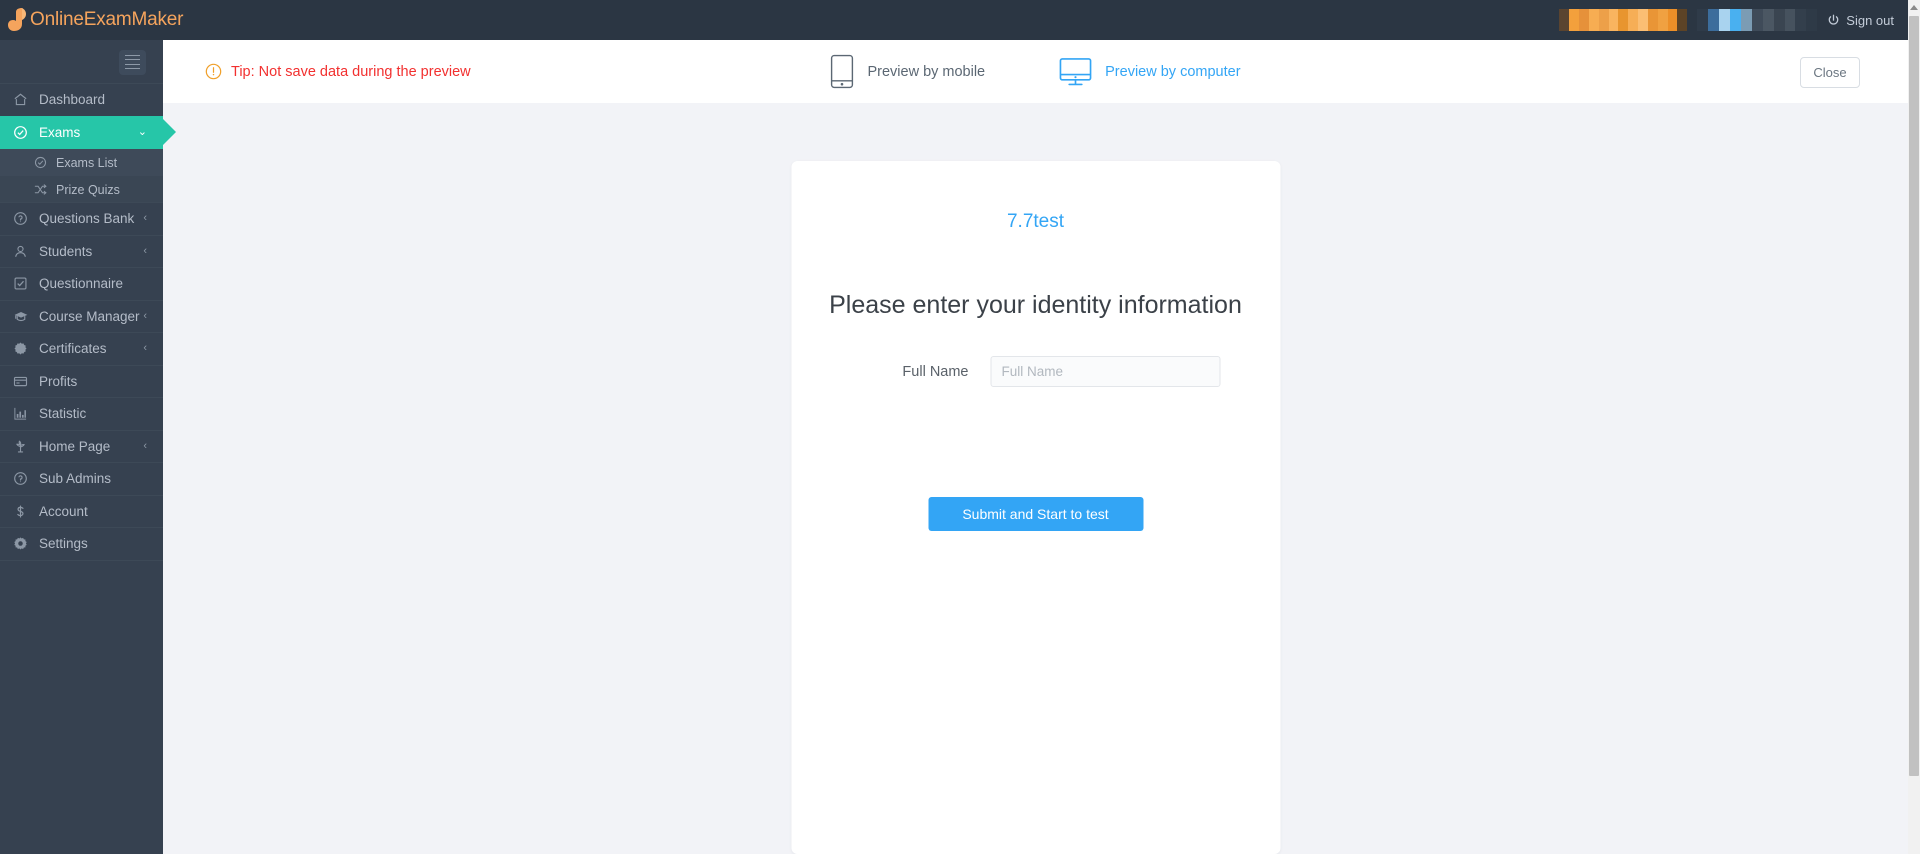 This screenshot has width=1920, height=854. I want to click on sidebar-item-label: Home Page, so click(75, 446).